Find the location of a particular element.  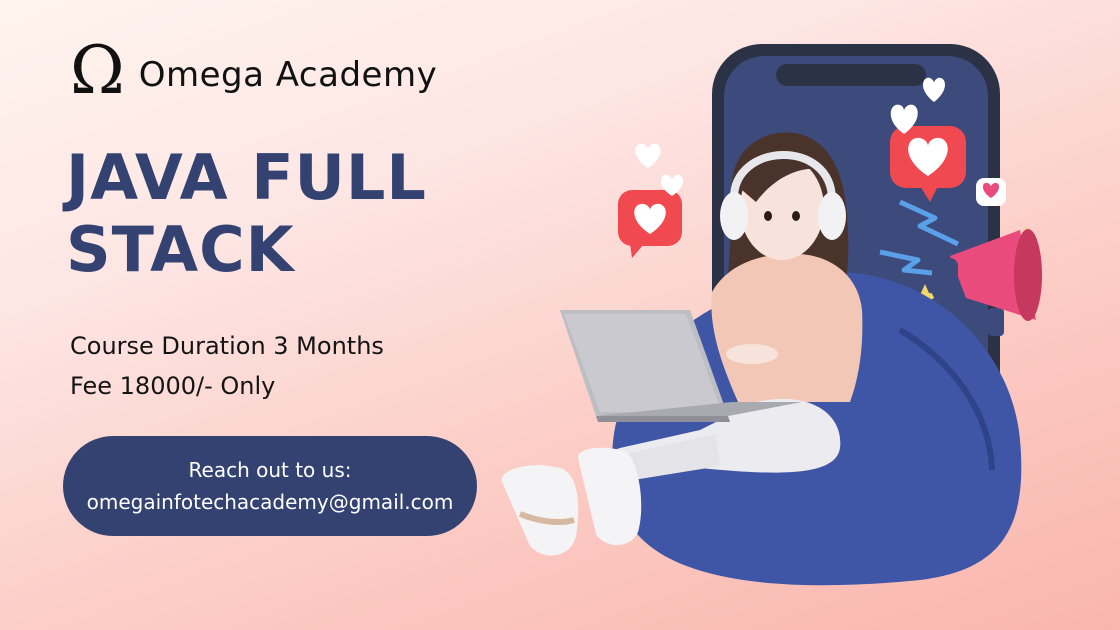

contact-email-link: omegainfotechacademy@gmail.com is located at coordinates (270, 502).